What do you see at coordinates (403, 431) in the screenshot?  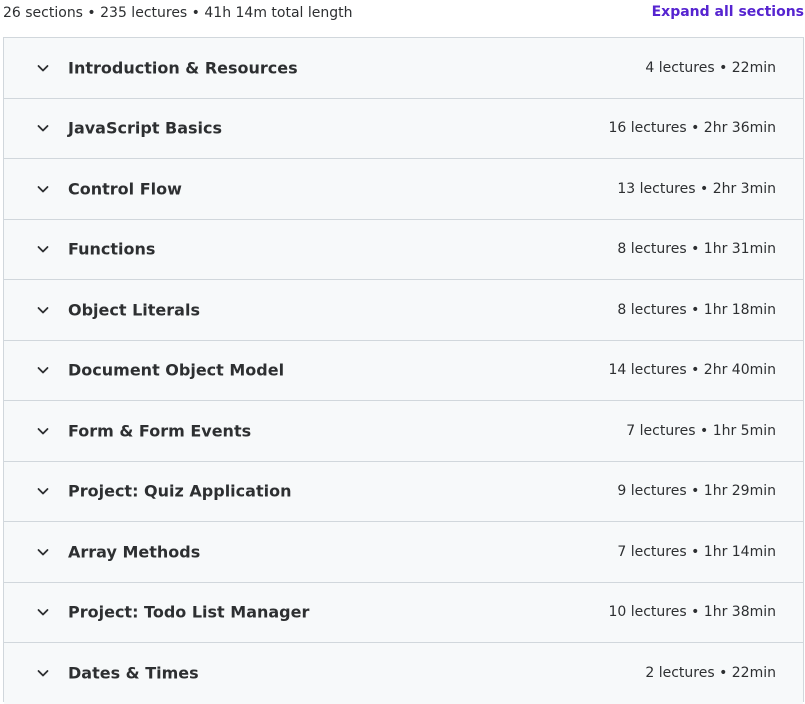 I see `curriculum-section: Form & Form Events 7 lectures • 1hr 5min` at bounding box center [403, 431].